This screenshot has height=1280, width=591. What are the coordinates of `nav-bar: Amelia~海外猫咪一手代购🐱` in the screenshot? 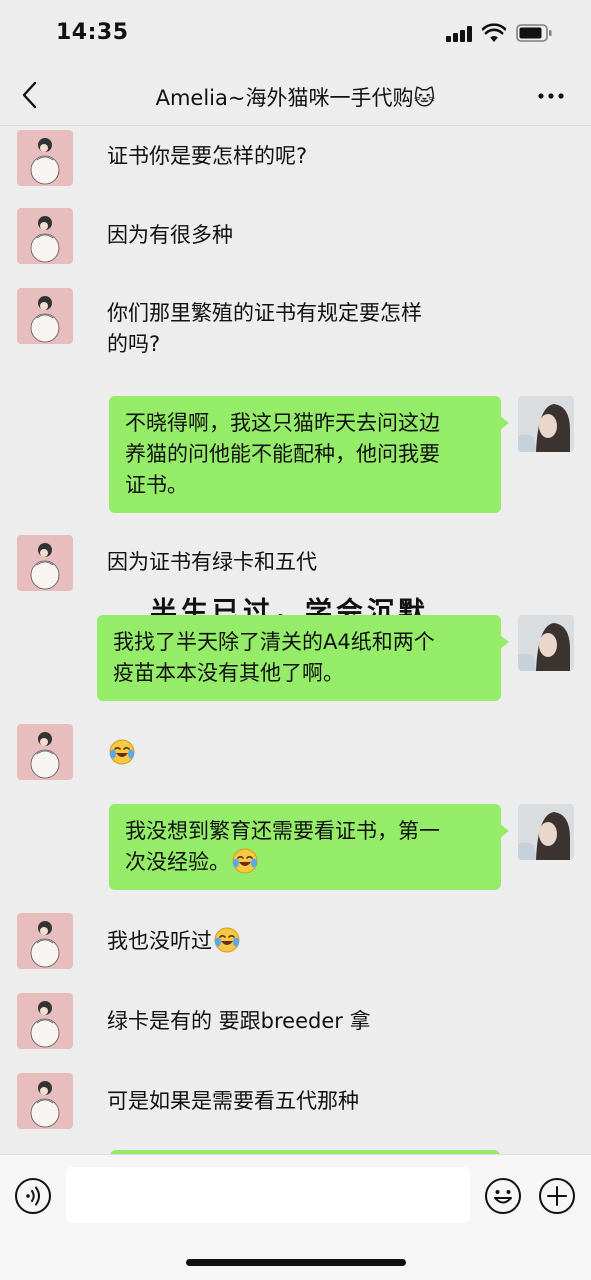 It's located at (295, 96).